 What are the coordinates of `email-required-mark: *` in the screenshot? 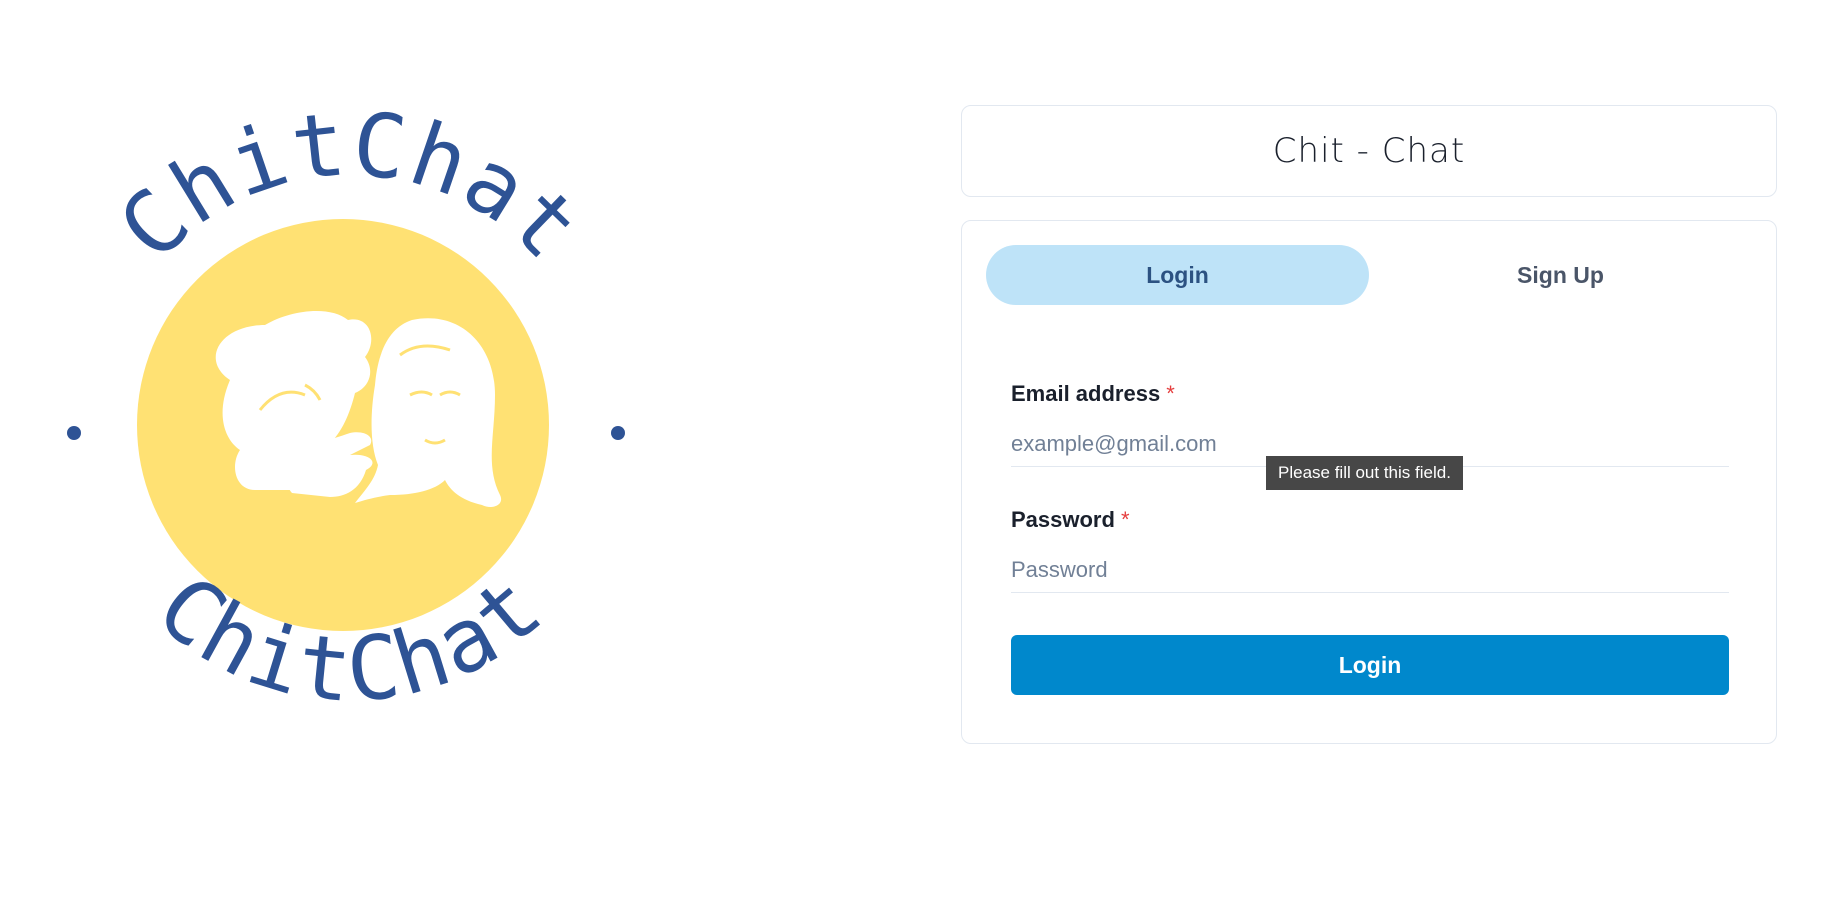 It's located at (1170, 393).